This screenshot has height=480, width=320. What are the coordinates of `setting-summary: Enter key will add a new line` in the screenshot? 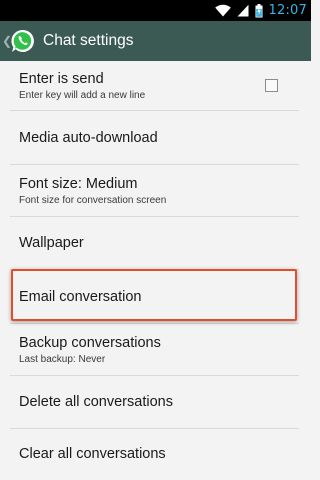 It's located at (82, 95).